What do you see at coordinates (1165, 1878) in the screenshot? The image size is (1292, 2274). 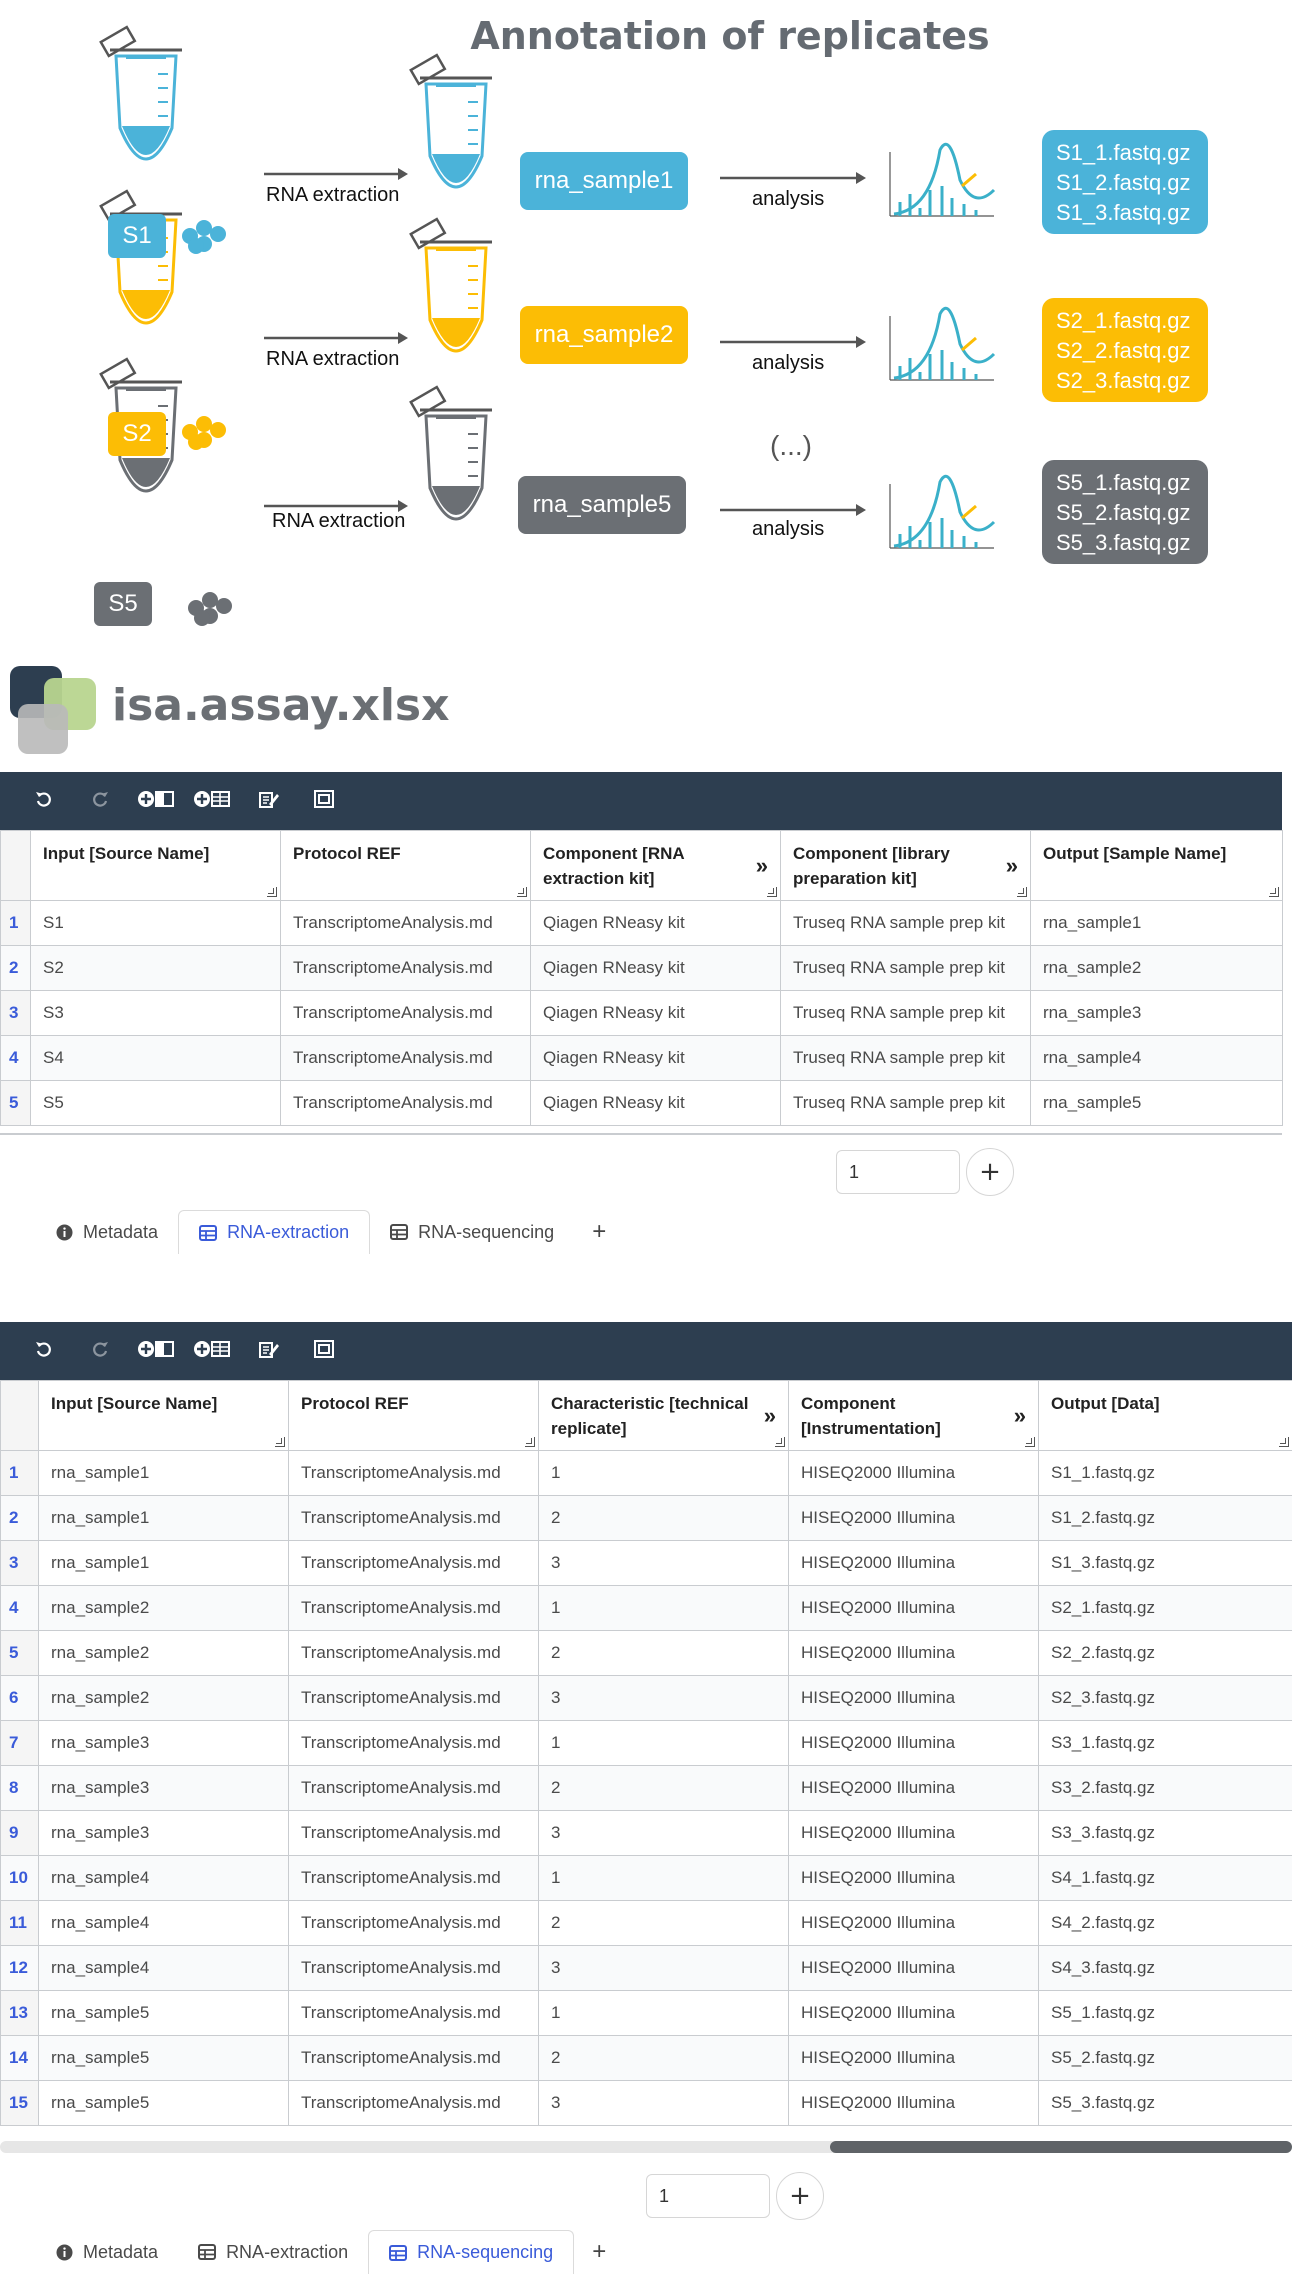 I see `table-cell: S4_1.fastq.gz` at bounding box center [1165, 1878].